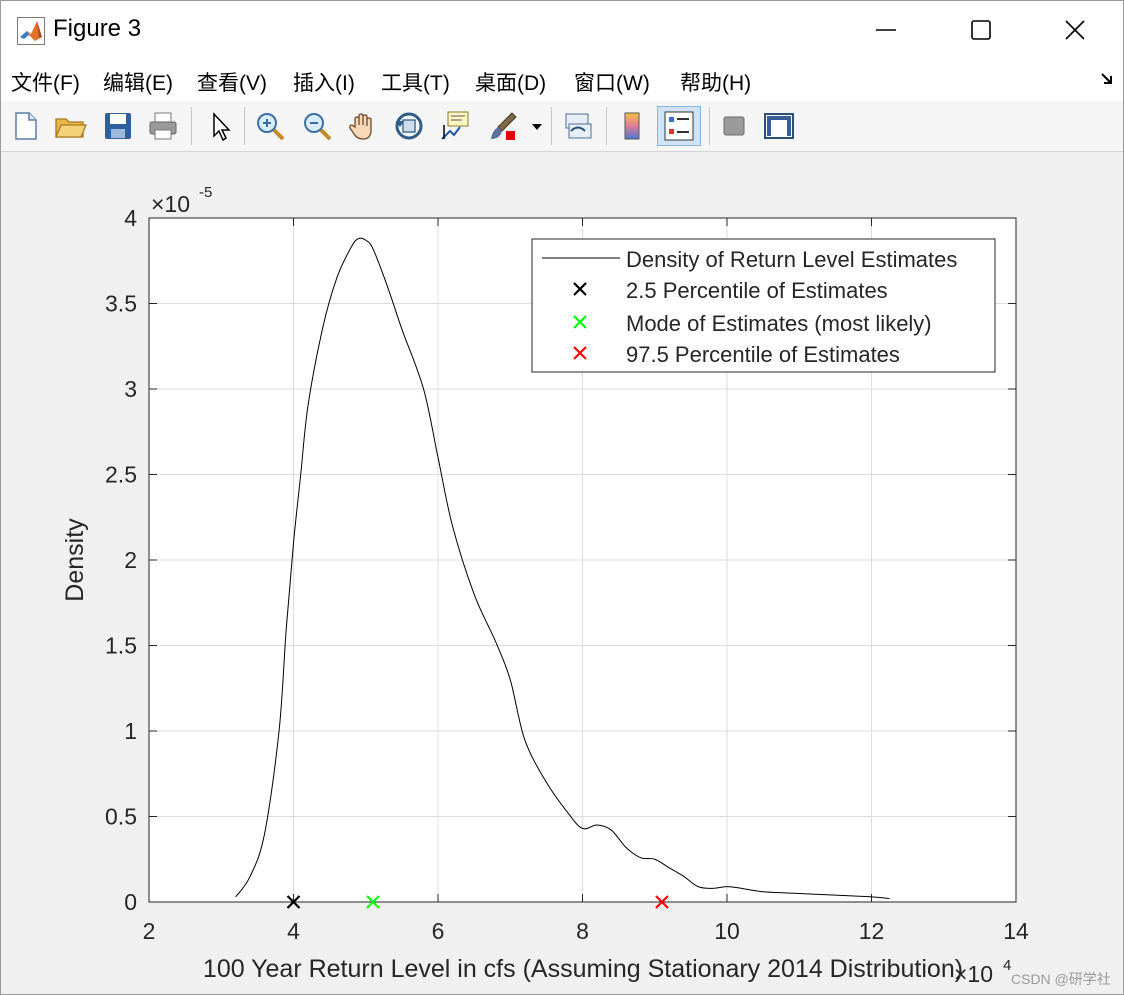 This screenshot has height=995, width=1124. I want to click on menu-item-5: 桌面(D), so click(510, 82).